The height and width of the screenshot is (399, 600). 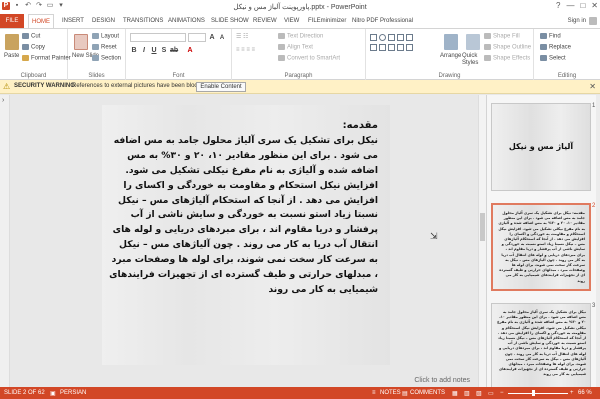 What do you see at coordinates (154, 51) in the screenshot?
I see `underline-icon: U` at bounding box center [154, 51].